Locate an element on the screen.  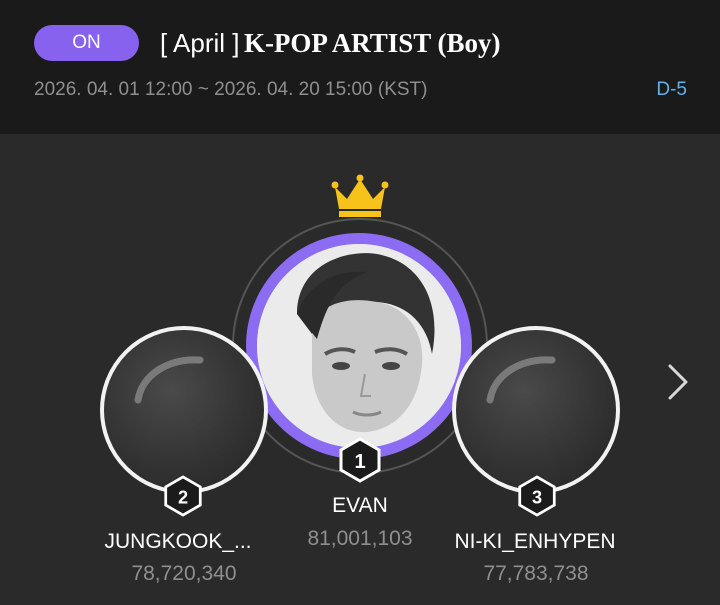
rank-number: 2 is located at coordinates (183, 497).